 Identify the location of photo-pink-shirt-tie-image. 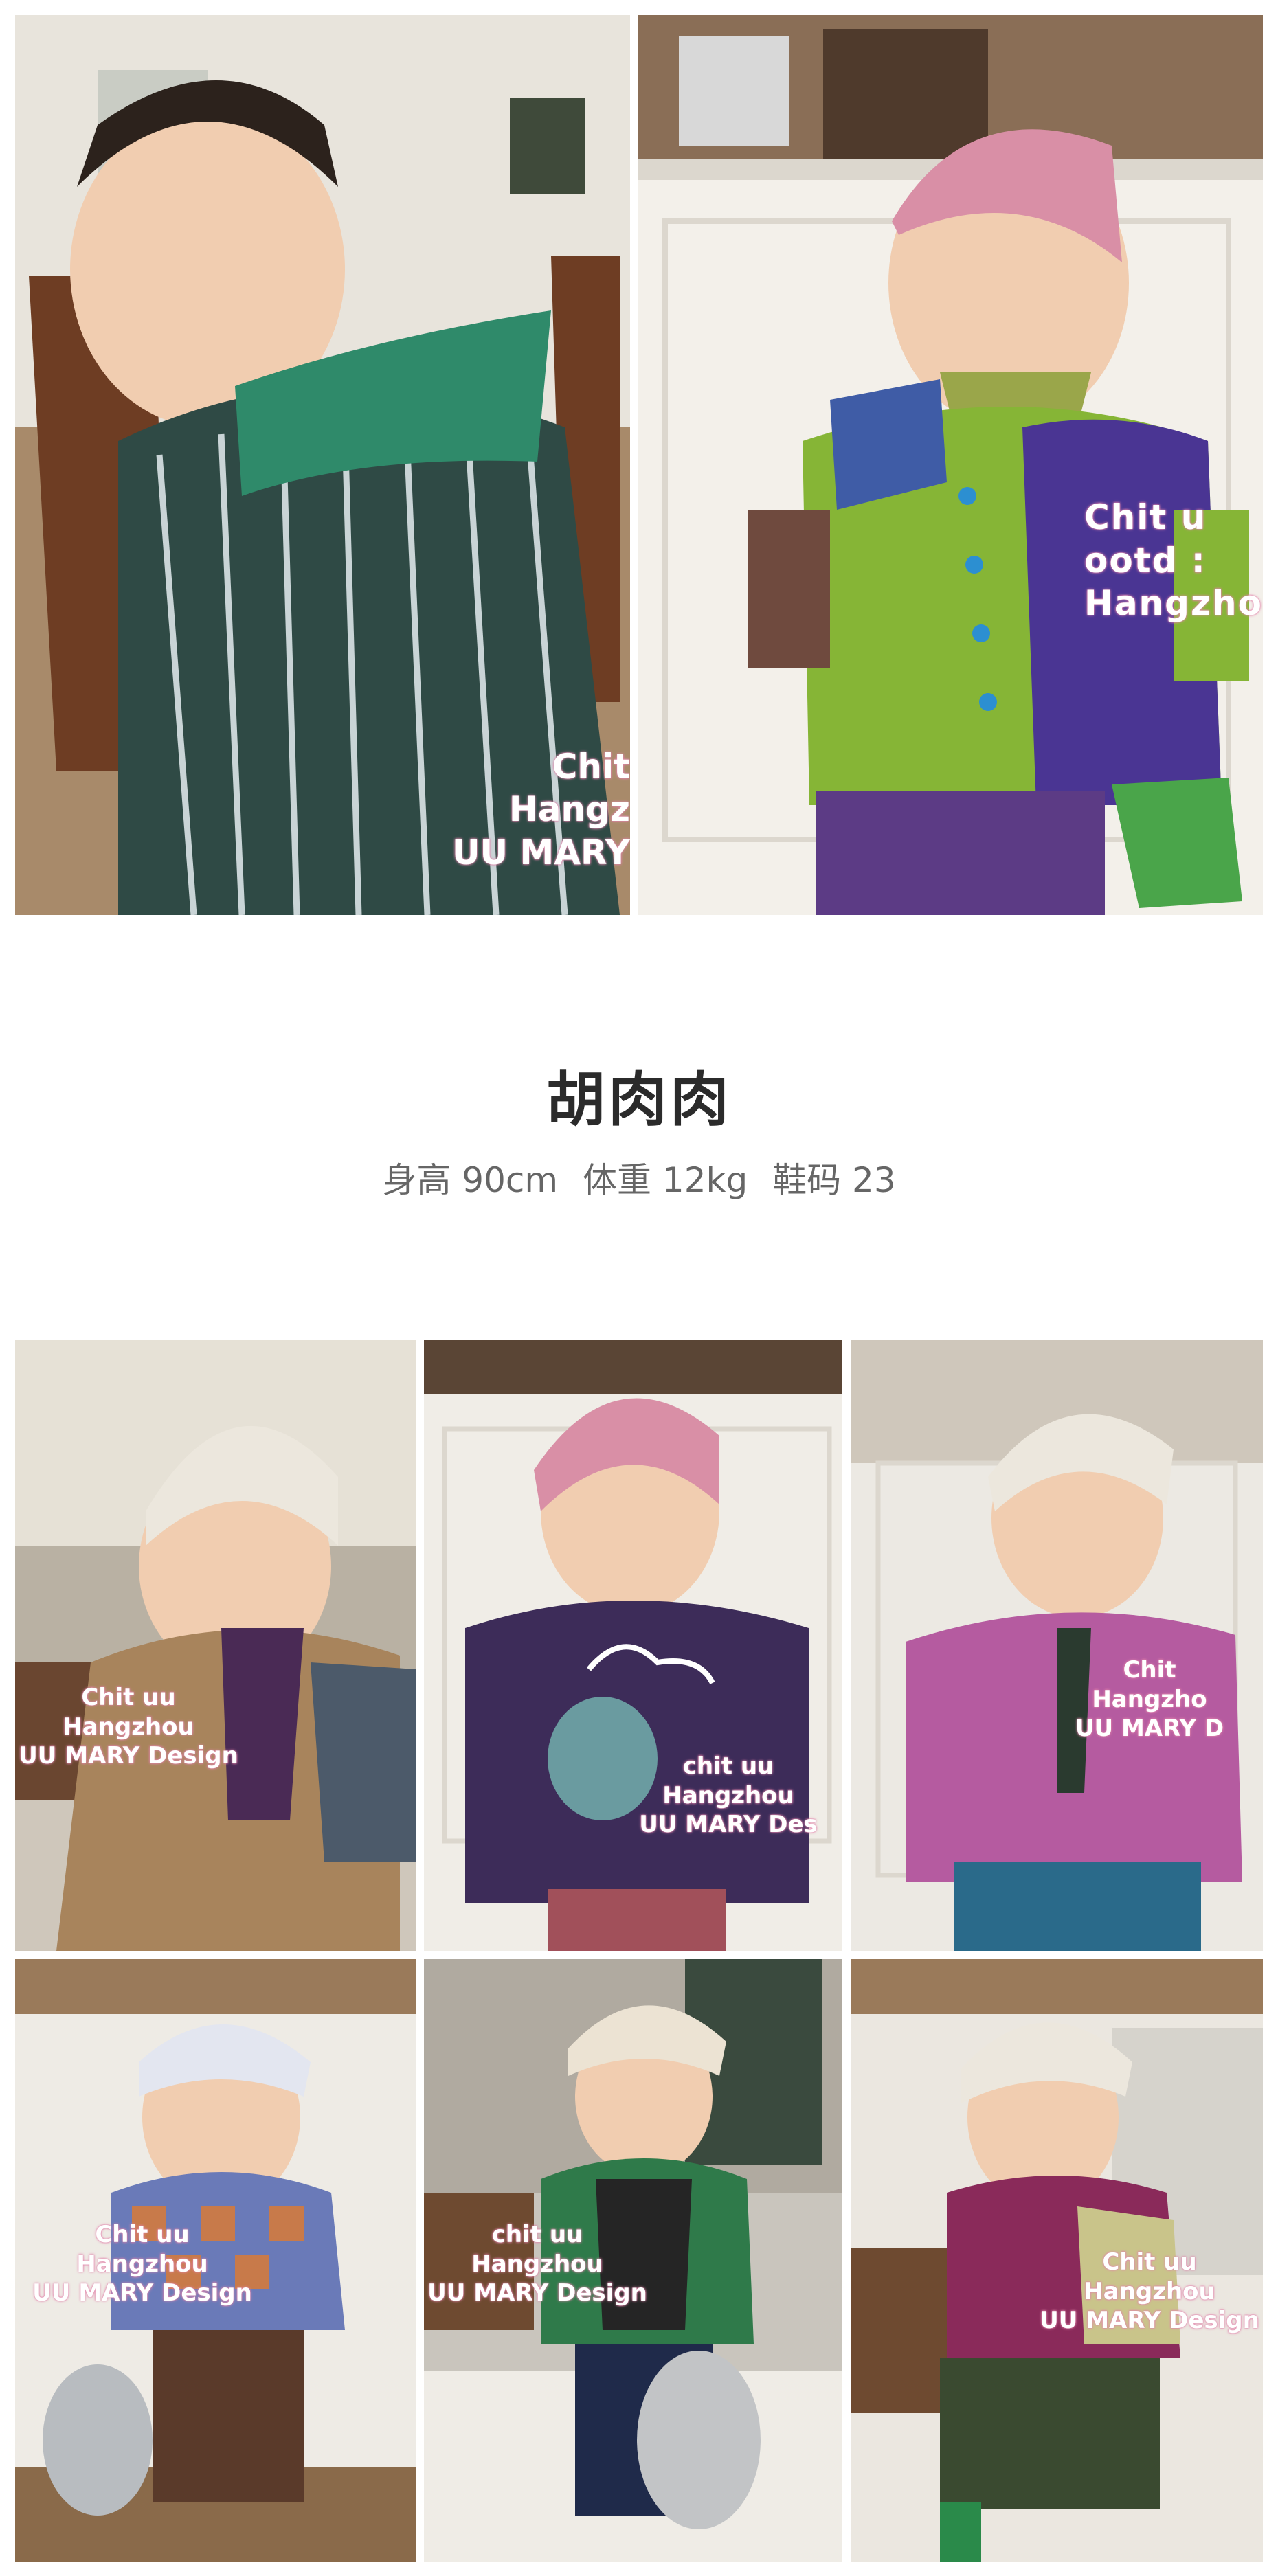
(1057, 1645).